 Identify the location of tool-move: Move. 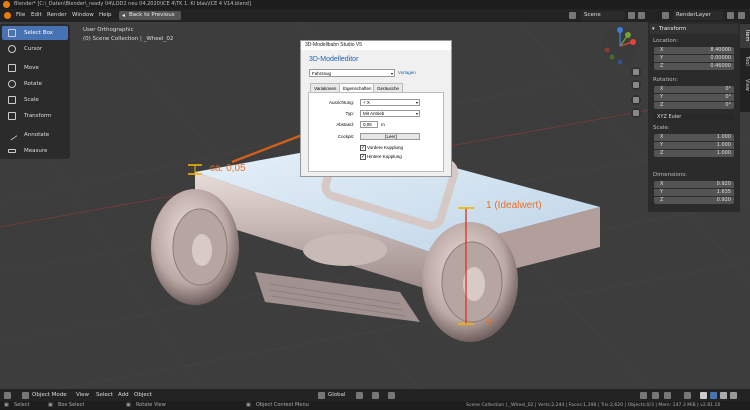
(35, 68).